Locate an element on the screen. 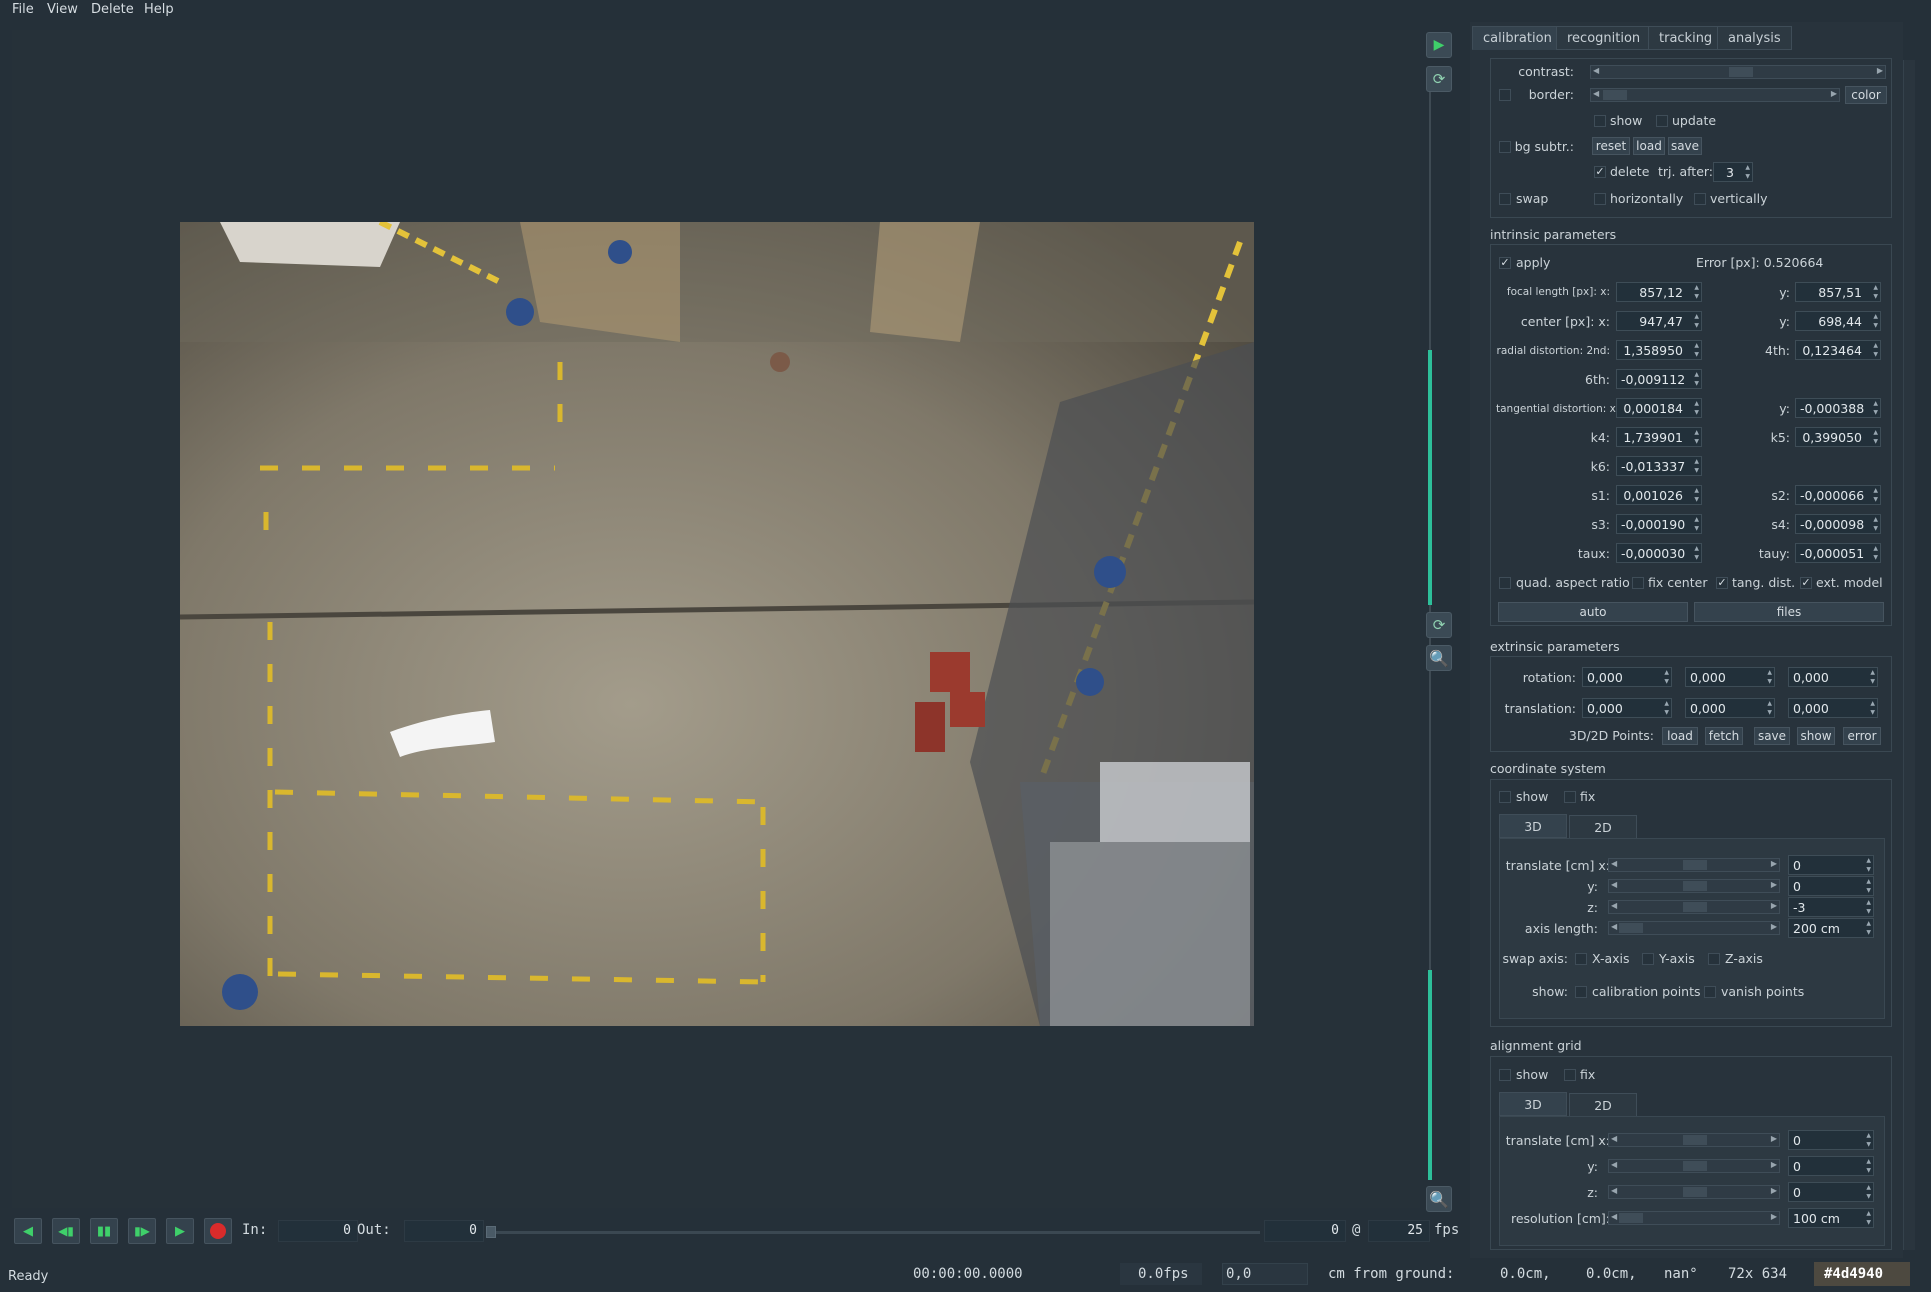 Image resolution: width=1931 pixels, height=1292 pixels. center-y-spinbox: 698,44 is located at coordinates (1838, 321).